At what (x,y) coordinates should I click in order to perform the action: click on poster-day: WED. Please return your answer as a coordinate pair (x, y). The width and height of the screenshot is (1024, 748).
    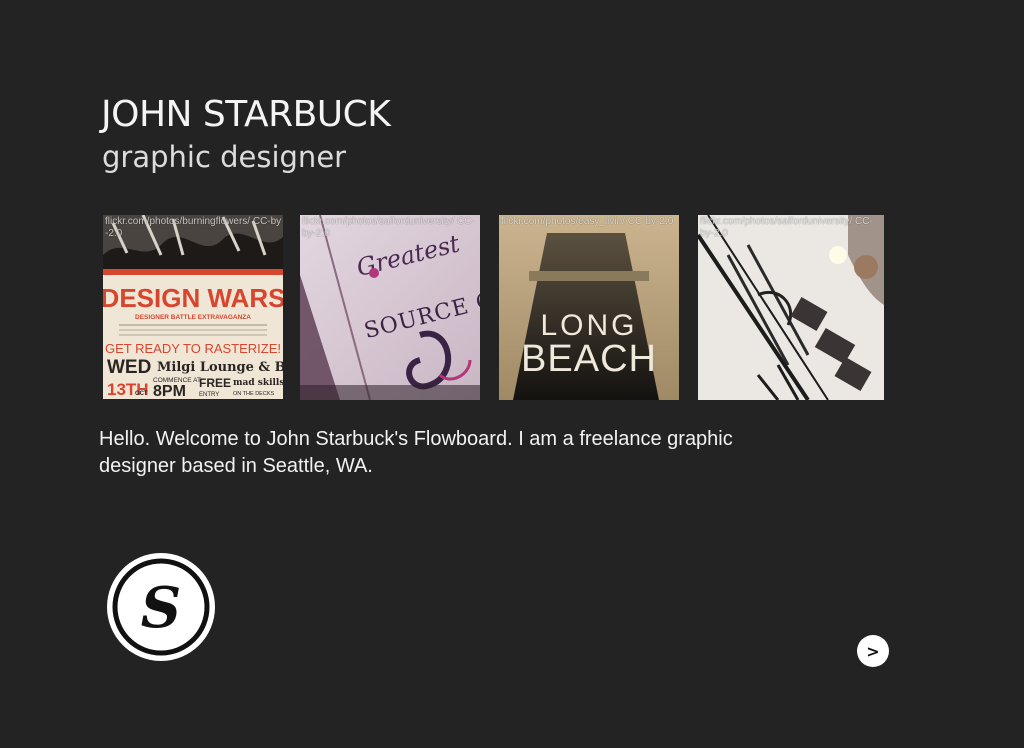
    Looking at the image, I should click on (129, 367).